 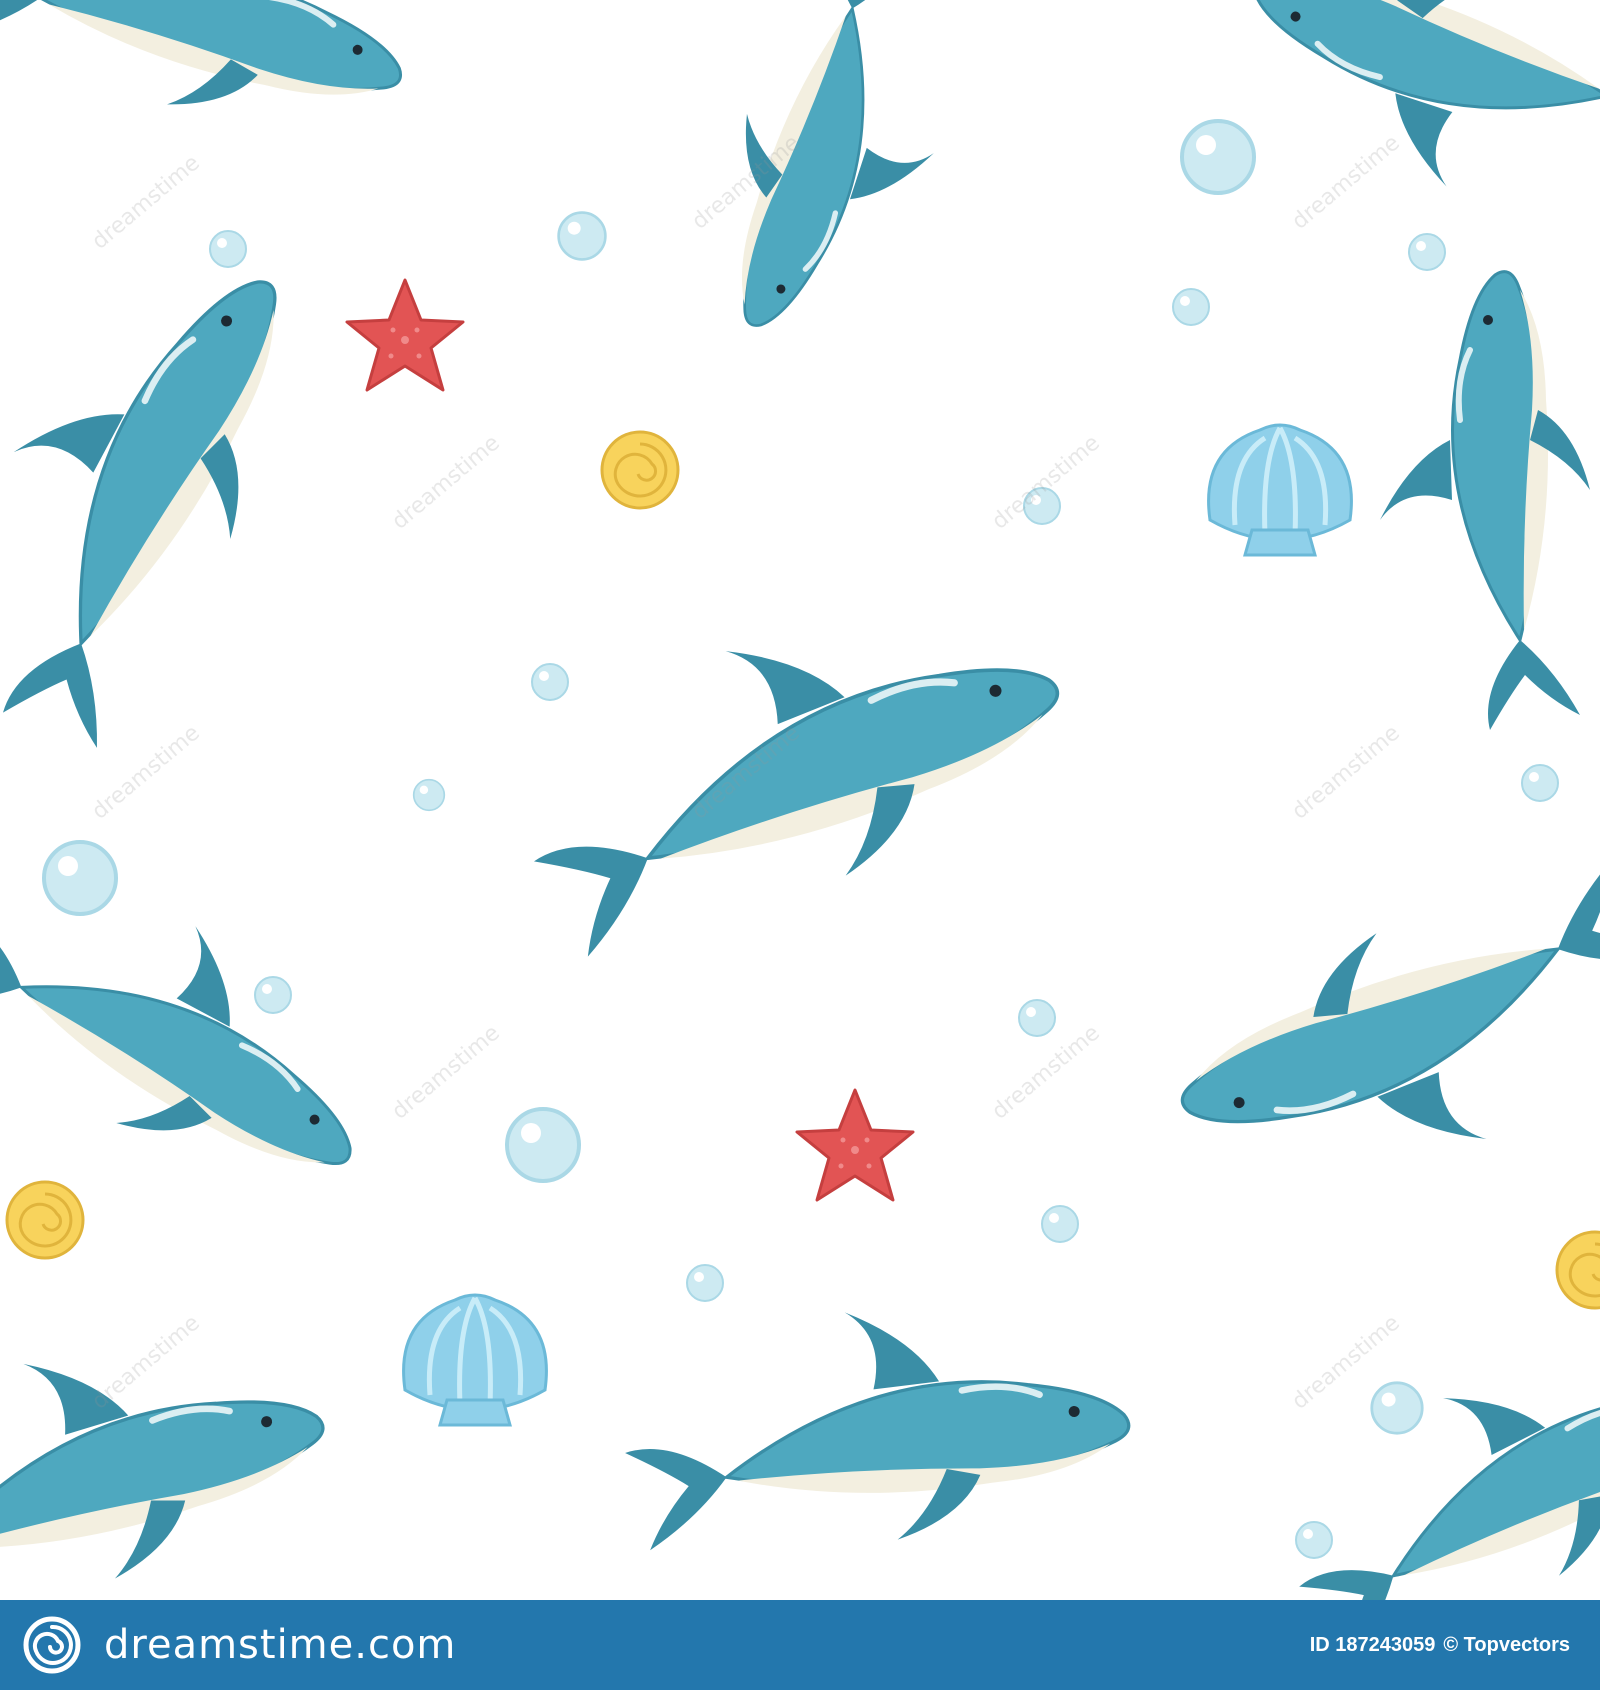 What do you see at coordinates (800, 1645) in the screenshot?
I see `stock-footer-bar: dreamstime.com ID 187243059 © Topvectors` at bounding box center [800, 1645].